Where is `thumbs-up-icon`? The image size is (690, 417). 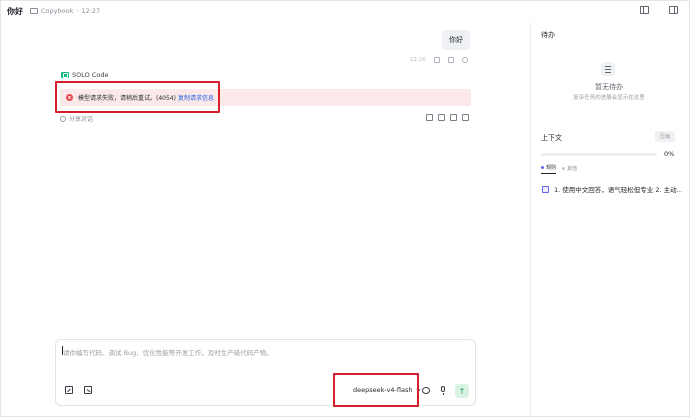
thumbs-up-icon is located at coordinates (429, 117).